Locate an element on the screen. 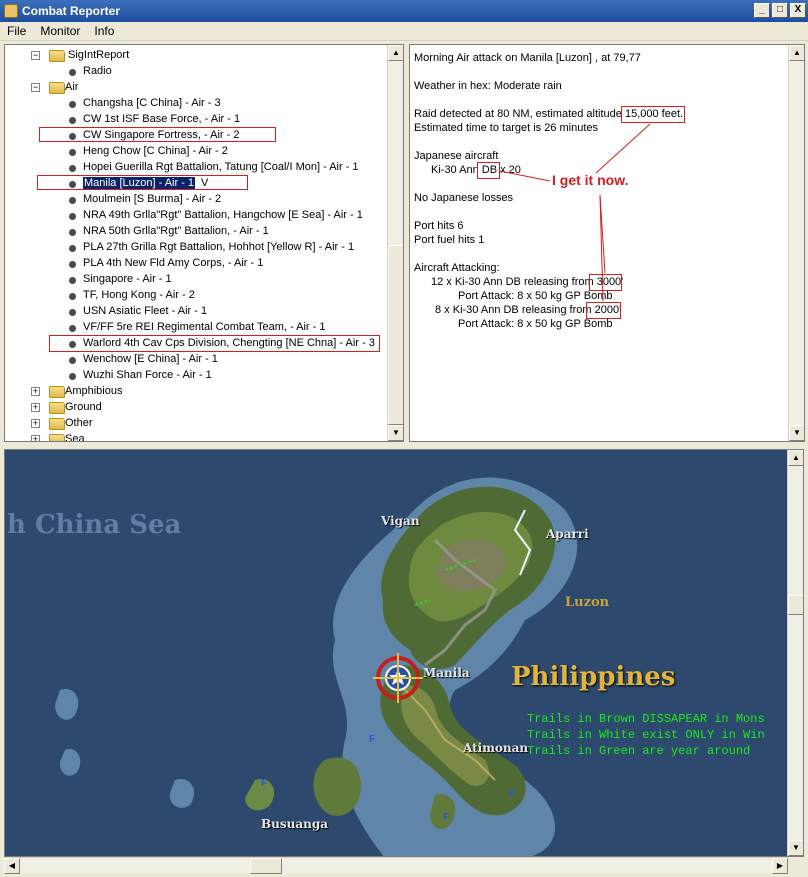  map-legend-line: Trails in Brown DISSAPEAR in Mons is located at coordinates (646, 719).